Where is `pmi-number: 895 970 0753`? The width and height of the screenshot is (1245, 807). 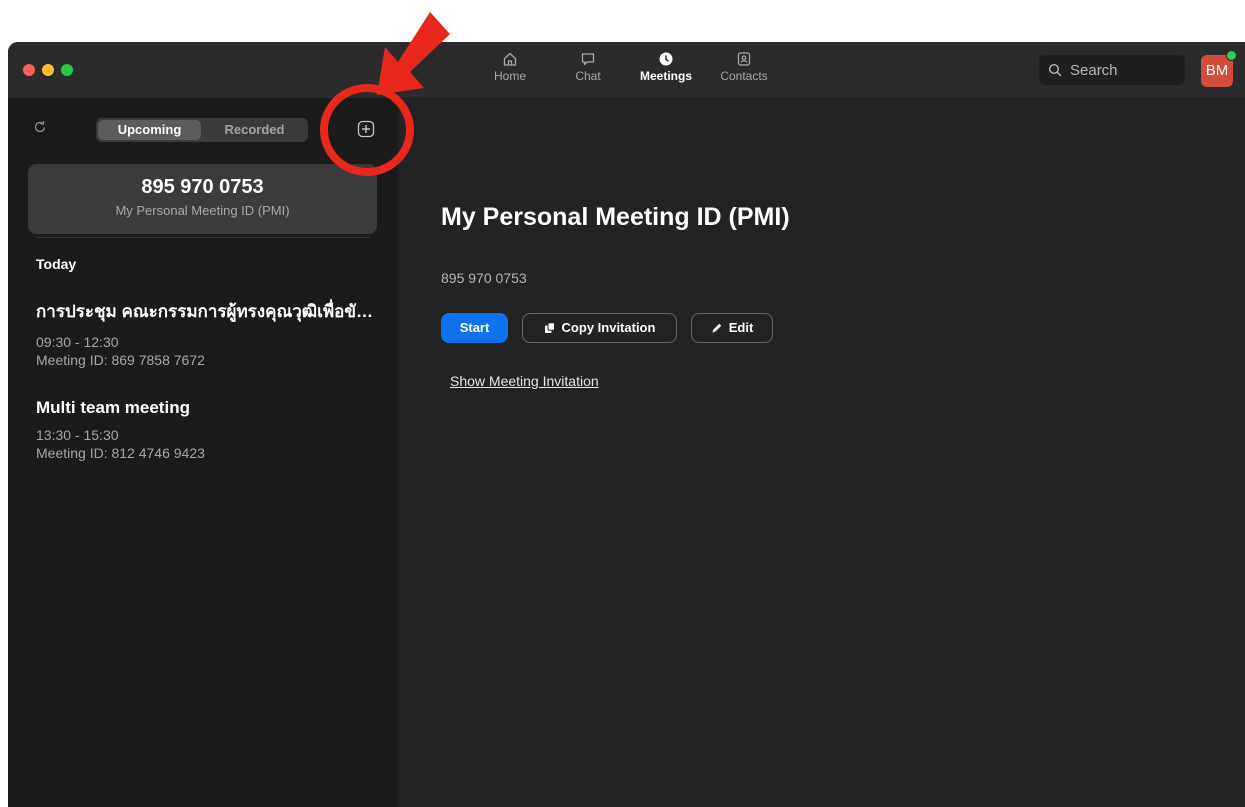 pmi-number: 895 970 0753 is located at coordinates (202, 187).